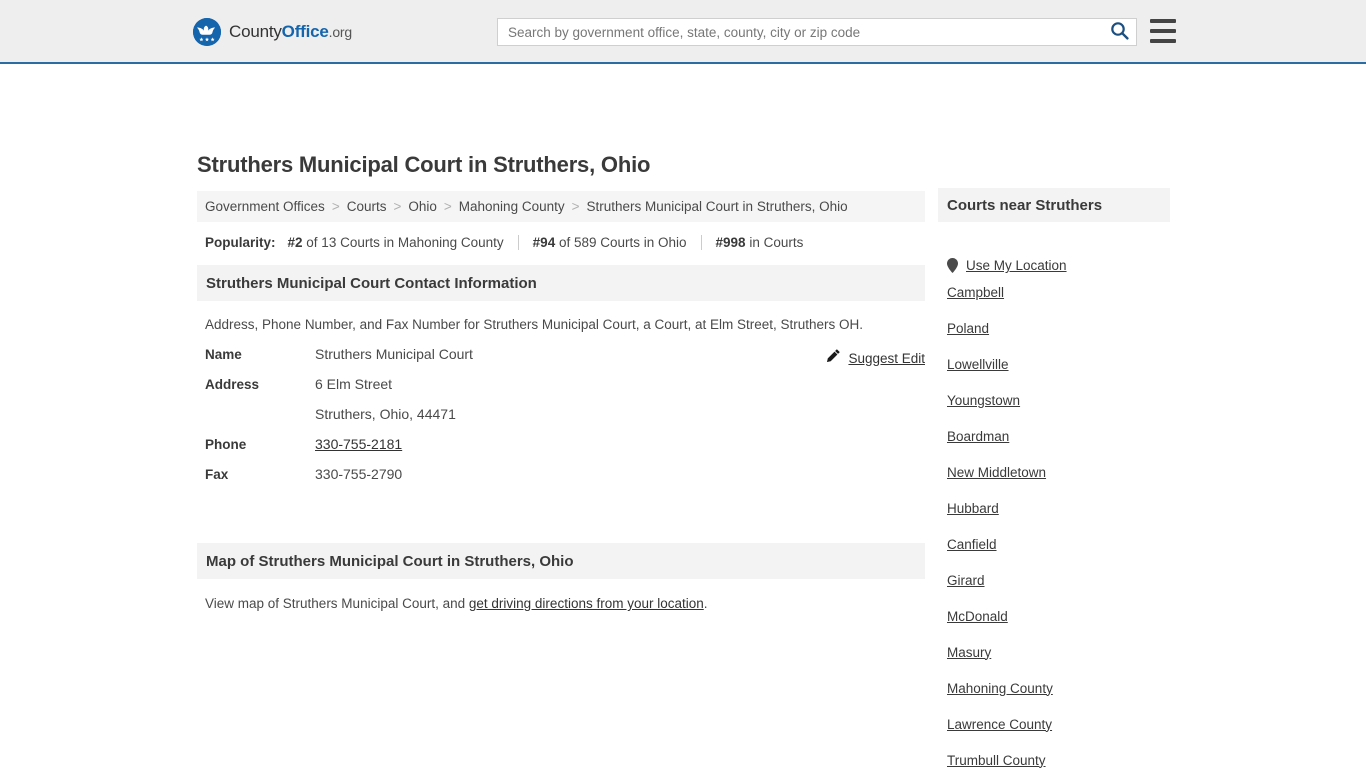 This screenshot has height=768, width=1366. What do you see at coordinates (561, 391) in the screenshot?
I see `info-row-address: Address 6 Elm Street` at bounding box center [561, 391].